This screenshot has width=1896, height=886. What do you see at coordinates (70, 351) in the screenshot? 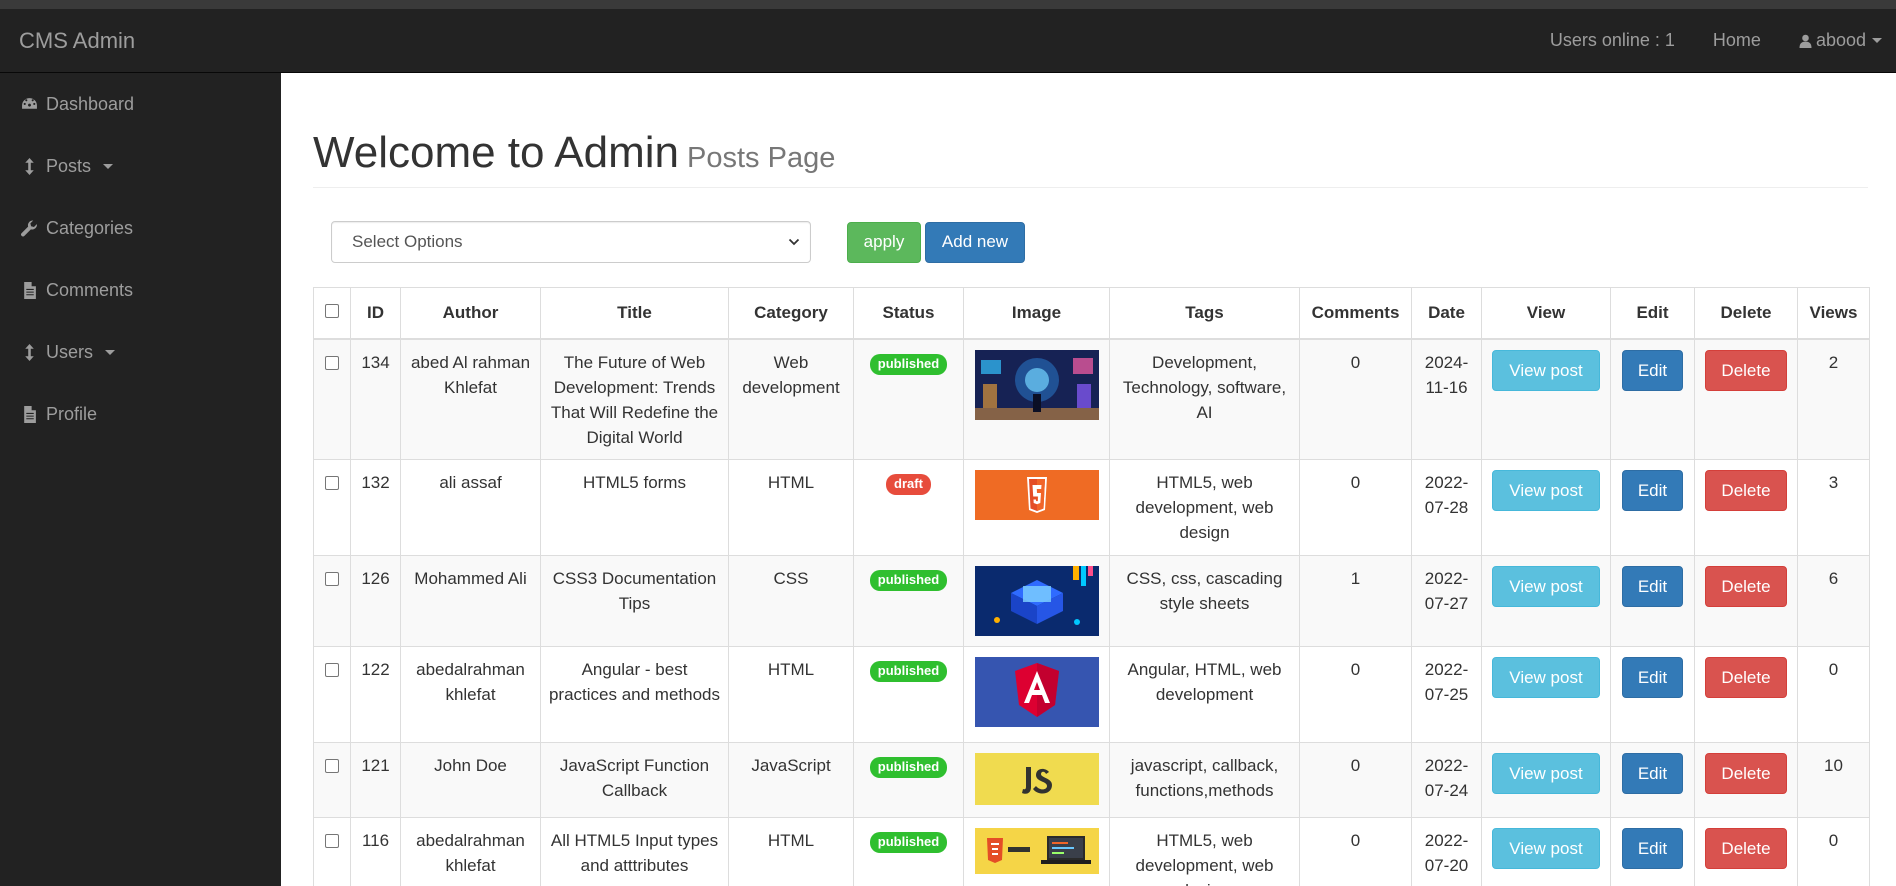
I see `sidebar-item-label: Users` at bounding box center [70, 351].